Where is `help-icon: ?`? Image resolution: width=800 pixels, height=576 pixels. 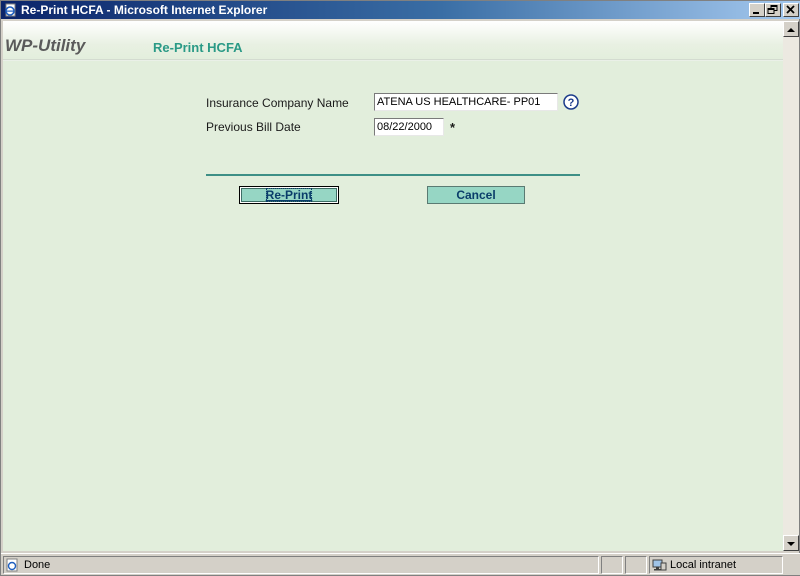 help-icon: ? is located at coordinates (571, 102).